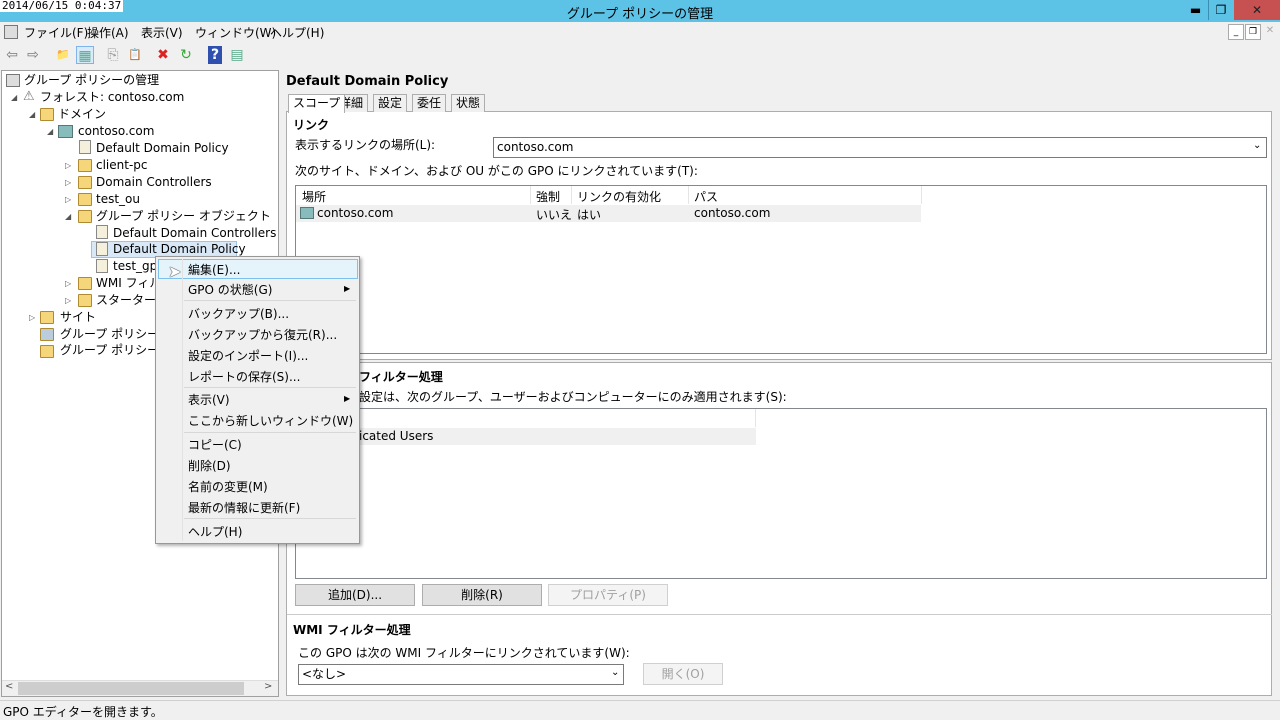  What do you see at coordinates (215, 55) in the screenshot?
I see `help-icon: ?` at bounding box center [215, 55].